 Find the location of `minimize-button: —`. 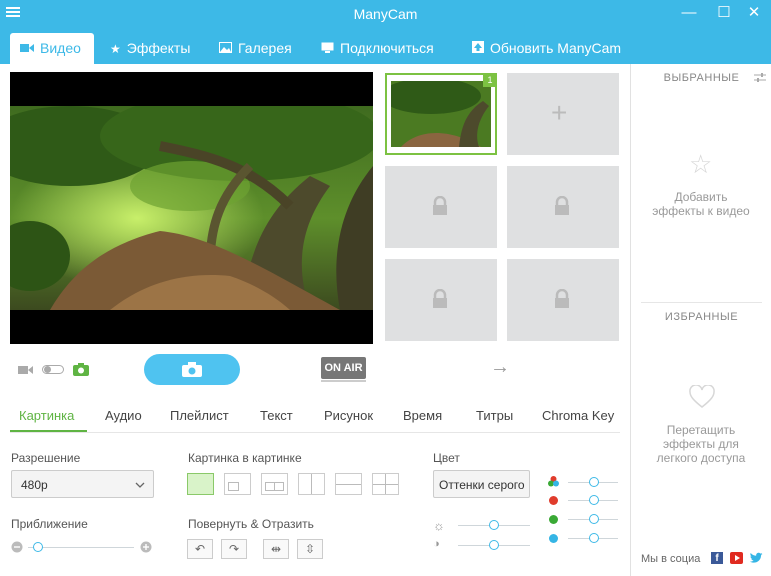

minimize-button: — is located at coordinates (689, 13).